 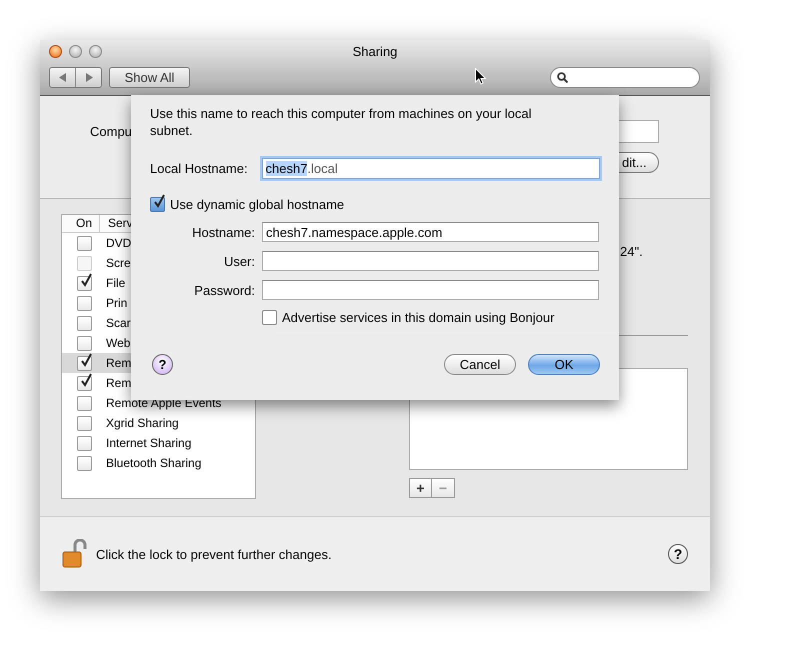 I want to click on window-title: Sharing, so click(x=375, y=51).